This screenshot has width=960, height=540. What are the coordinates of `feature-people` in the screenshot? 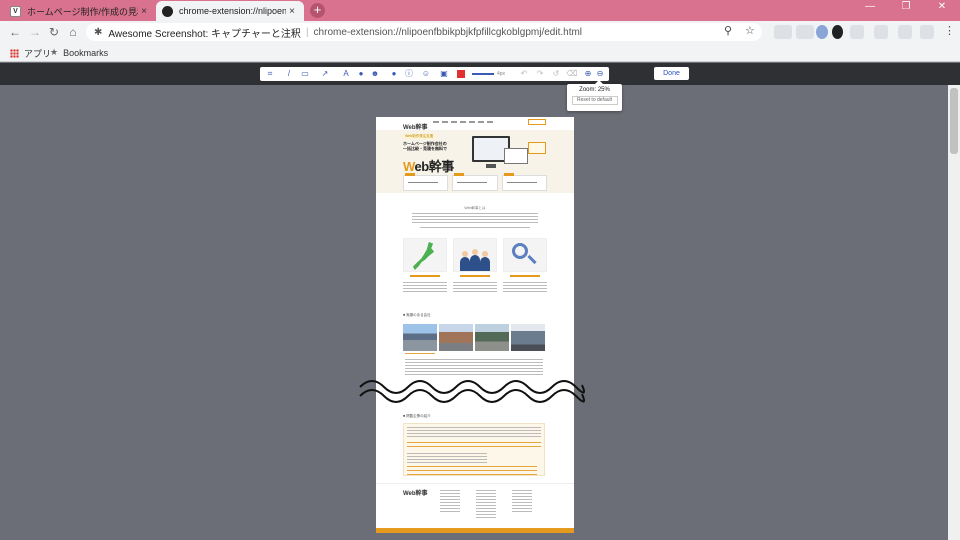 It's located at (475, 266).